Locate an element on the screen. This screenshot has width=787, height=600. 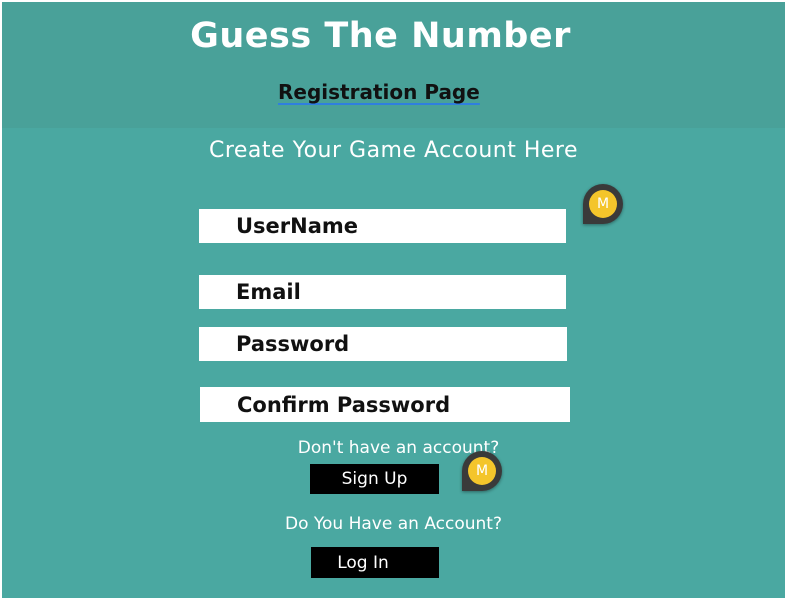
password-field-label: Password is located at coordinates (293, 344).